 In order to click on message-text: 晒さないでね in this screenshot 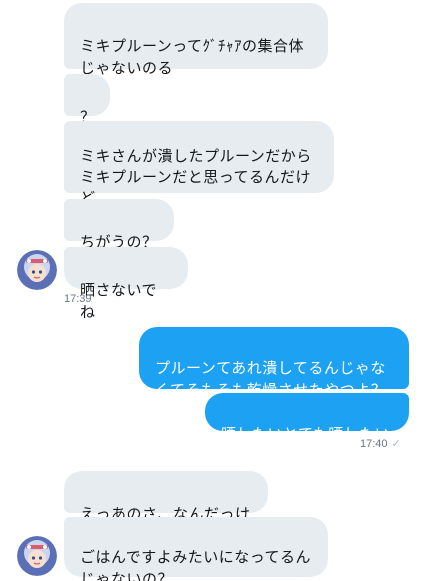, I will do `click(119, 301)`.